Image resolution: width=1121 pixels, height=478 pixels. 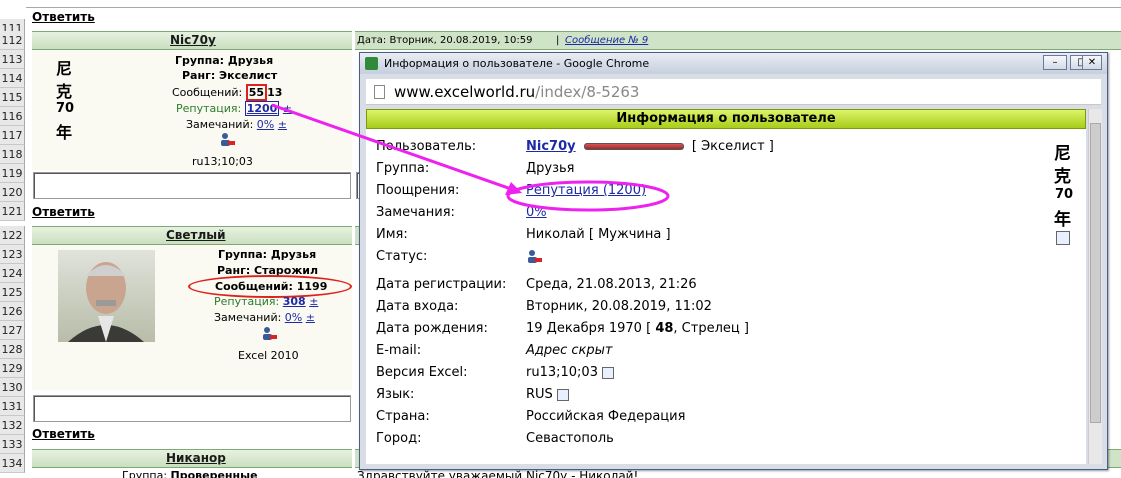 I want to click on magenta-arrow-annotation, so click(x=470, y=157).